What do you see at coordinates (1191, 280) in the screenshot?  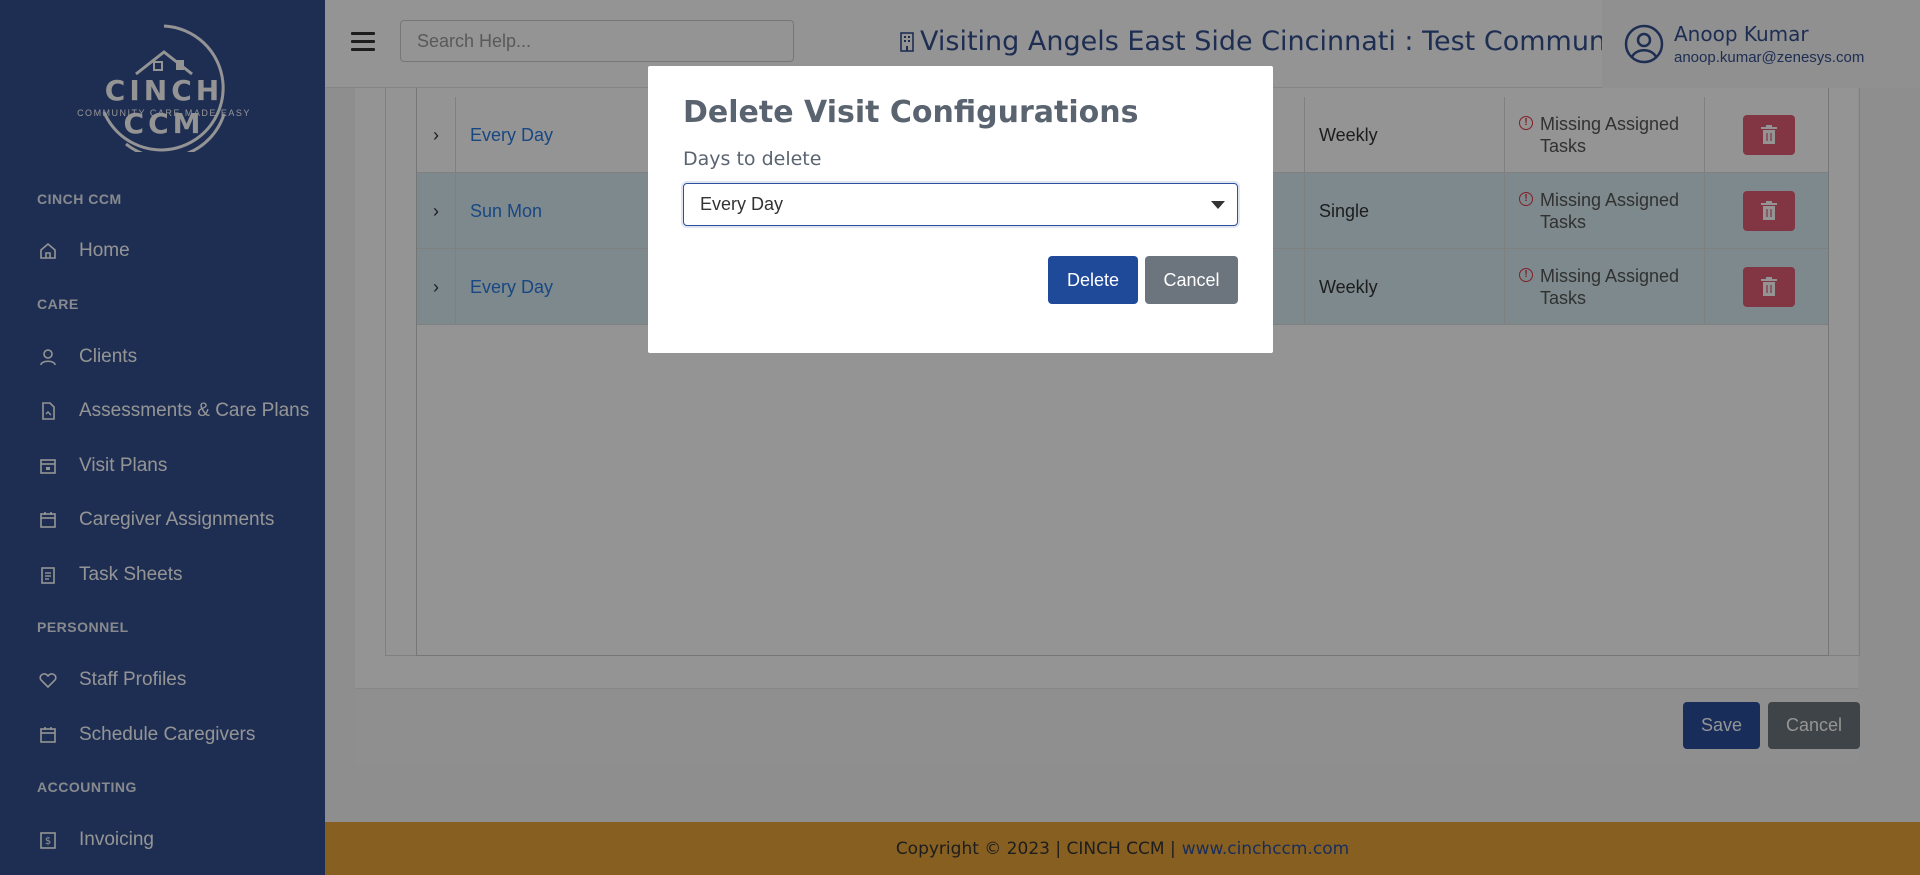 I see `dialog-cancel-button: Cancel` at bounding box center [1191, 280].